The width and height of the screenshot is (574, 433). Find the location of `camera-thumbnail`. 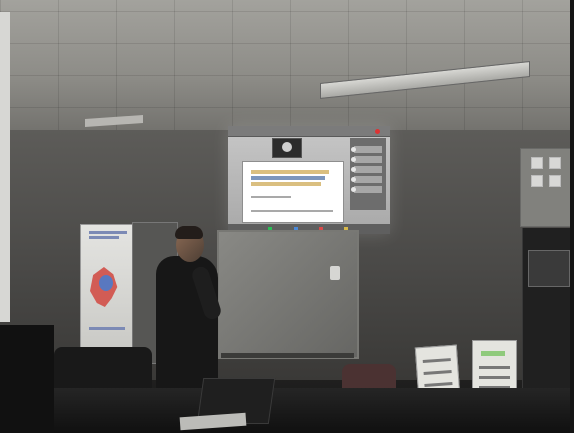

camera-thumbnail is located at coordinates (287, 148).